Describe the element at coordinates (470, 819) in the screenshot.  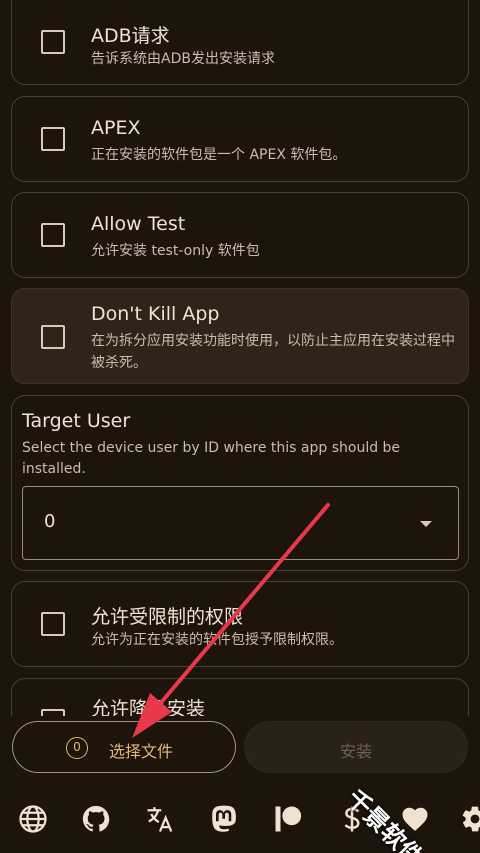
I see `gear-icon` at that location.